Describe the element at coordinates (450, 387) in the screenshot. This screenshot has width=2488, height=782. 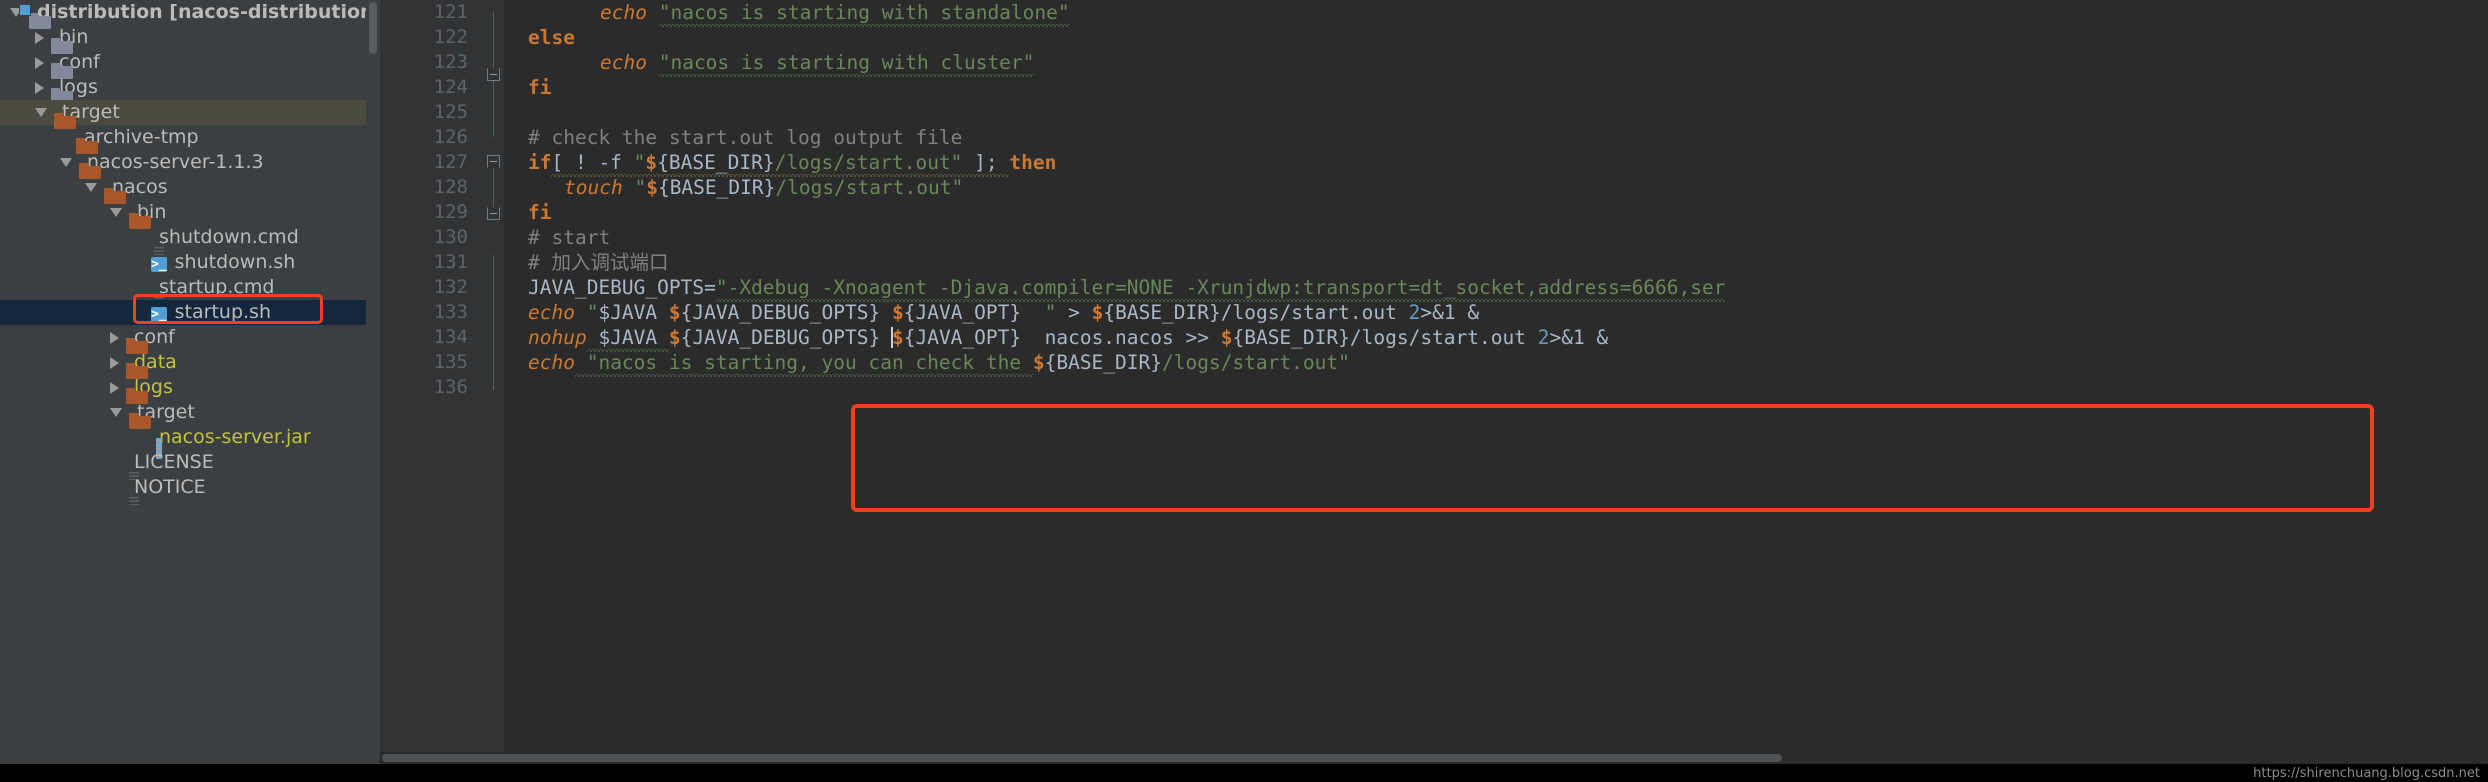
I see `line-number: 136` at that location.